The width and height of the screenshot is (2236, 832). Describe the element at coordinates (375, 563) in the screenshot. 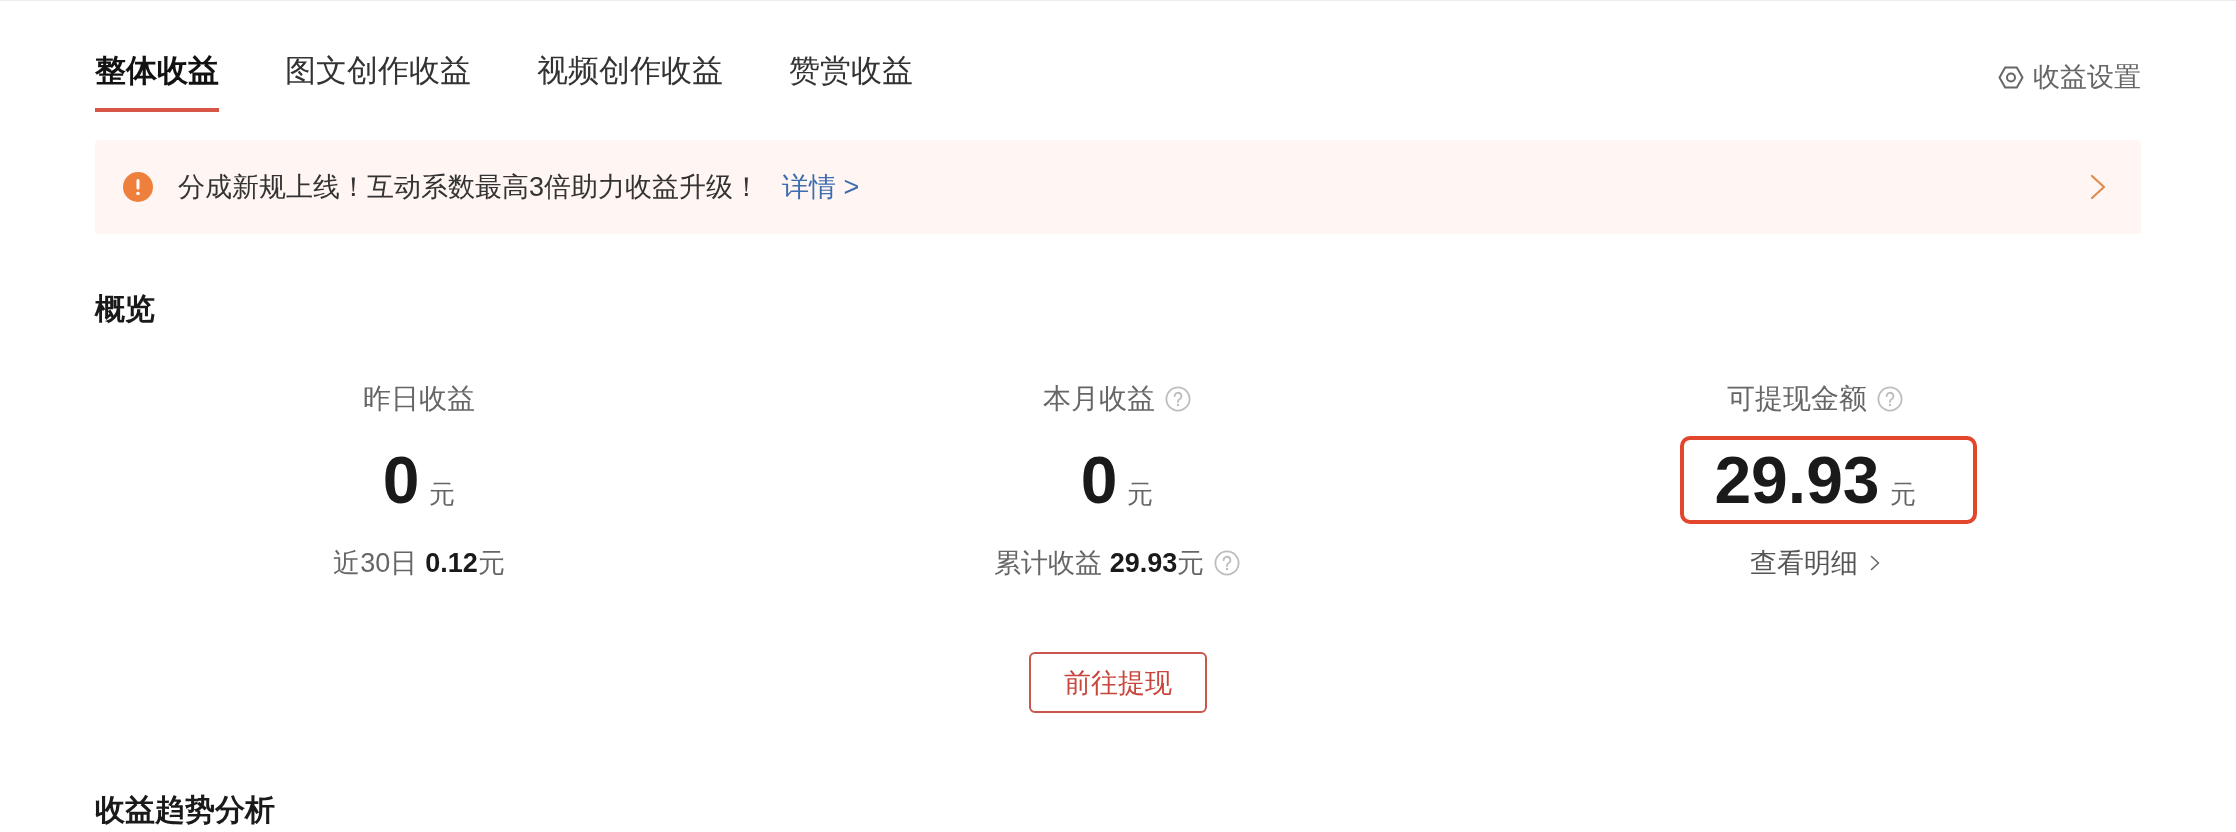

I see `footer-label: 近30日` at that location.